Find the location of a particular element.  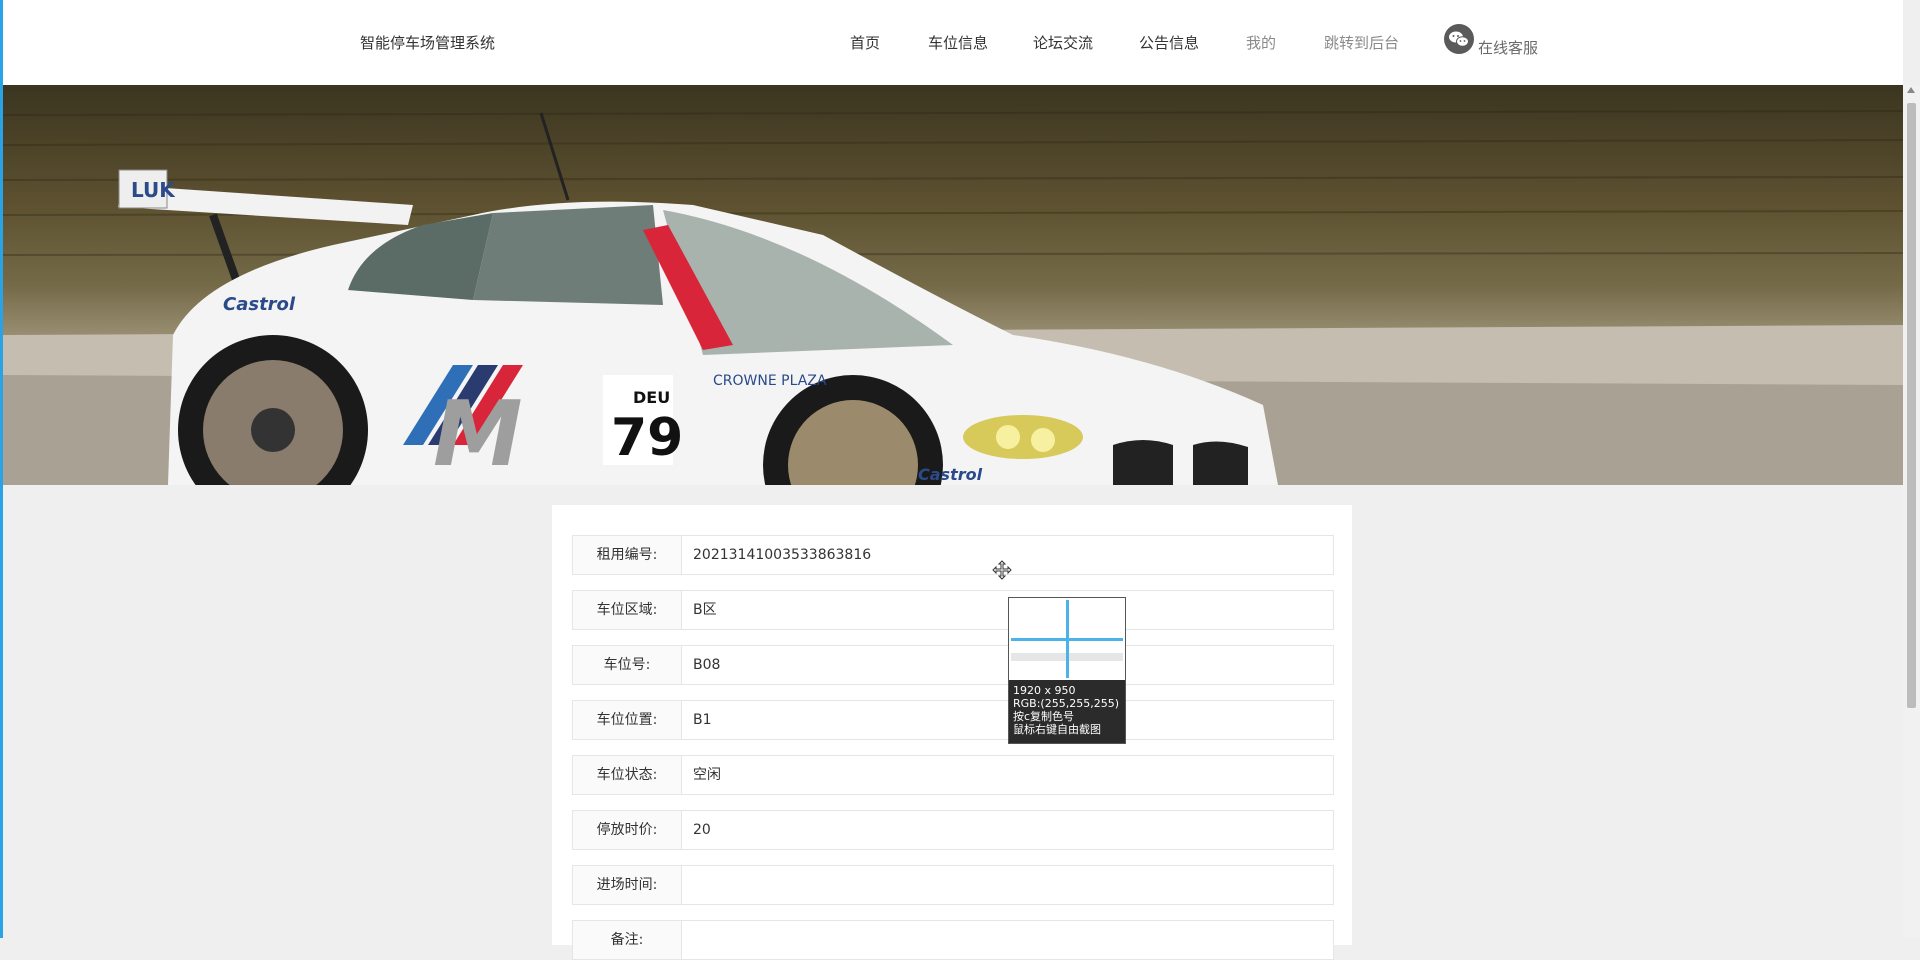

nav-parking-info: 车位信息 is located at coordinates (958, 42).